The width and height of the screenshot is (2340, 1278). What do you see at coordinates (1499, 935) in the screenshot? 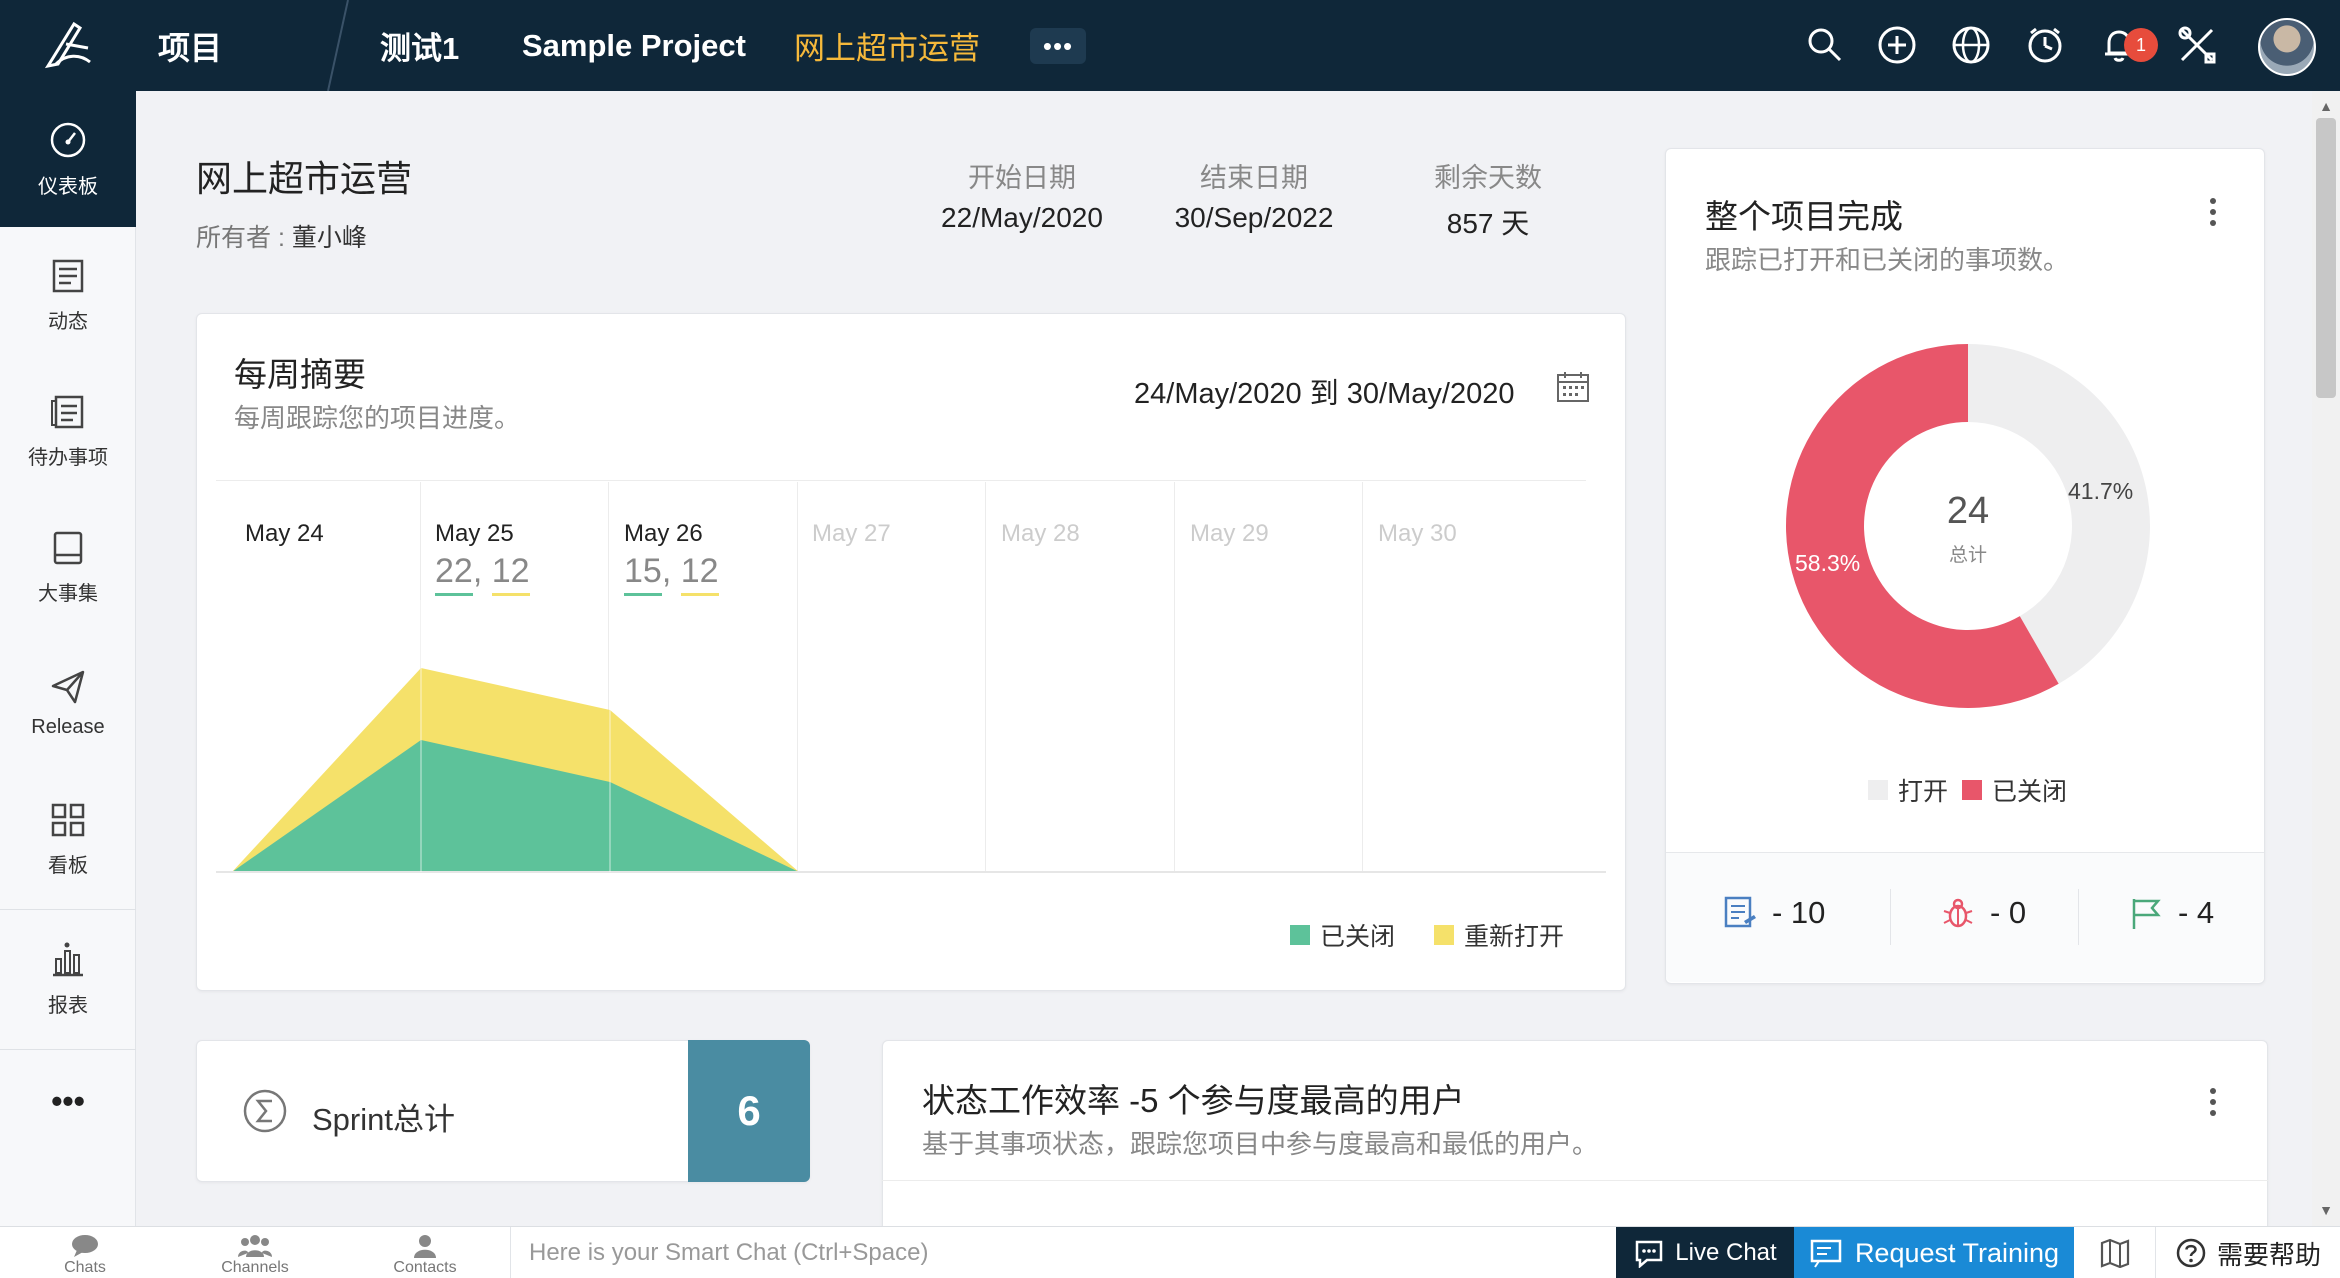
I see `legend-reopened: 重新打开` at bounding box center [1499, 935].